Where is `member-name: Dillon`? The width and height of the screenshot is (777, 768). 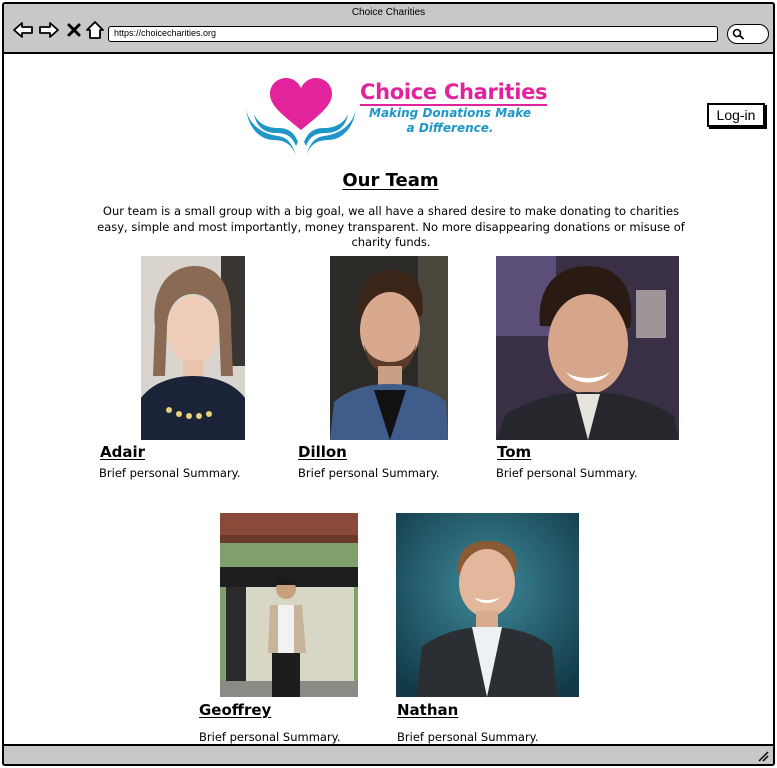 member-name: Dillon is located at coordinates (322, 452).